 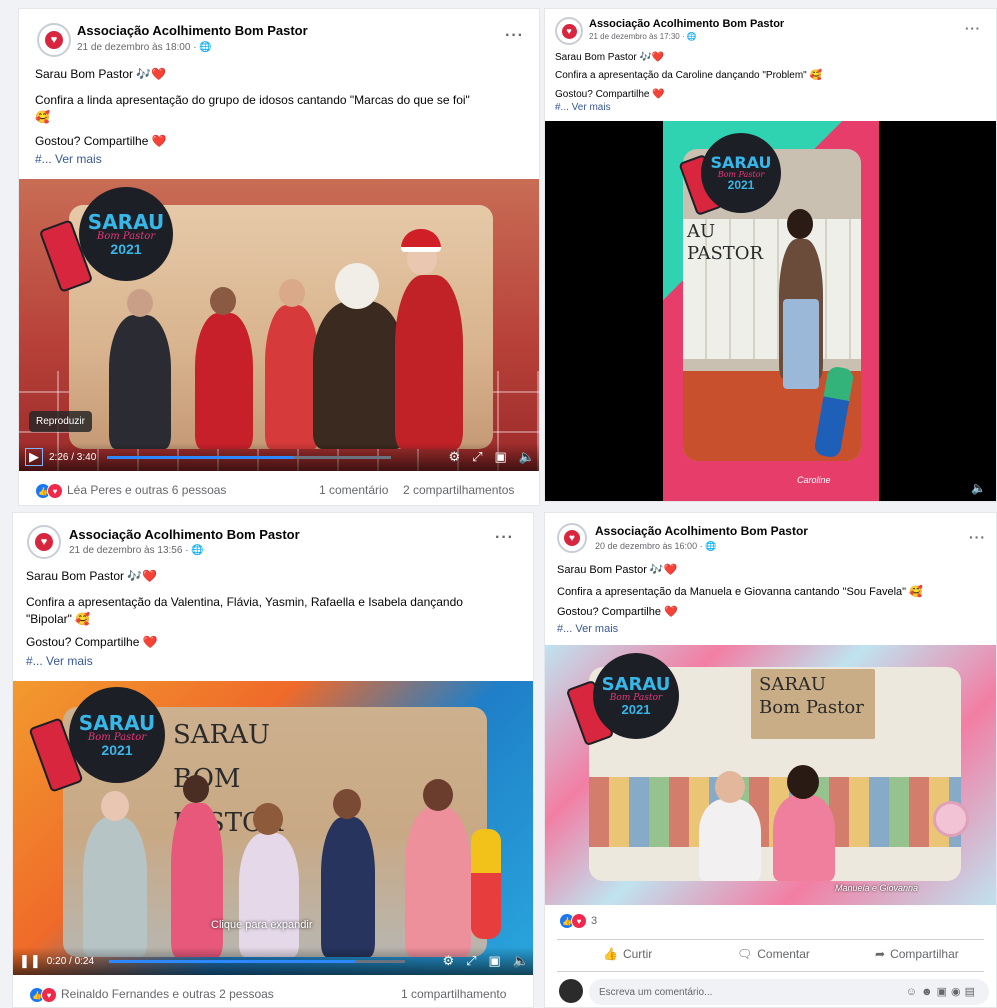 I want to click on post-body-line2: "Bipolar" 🥰, so click(x=58, y=619).